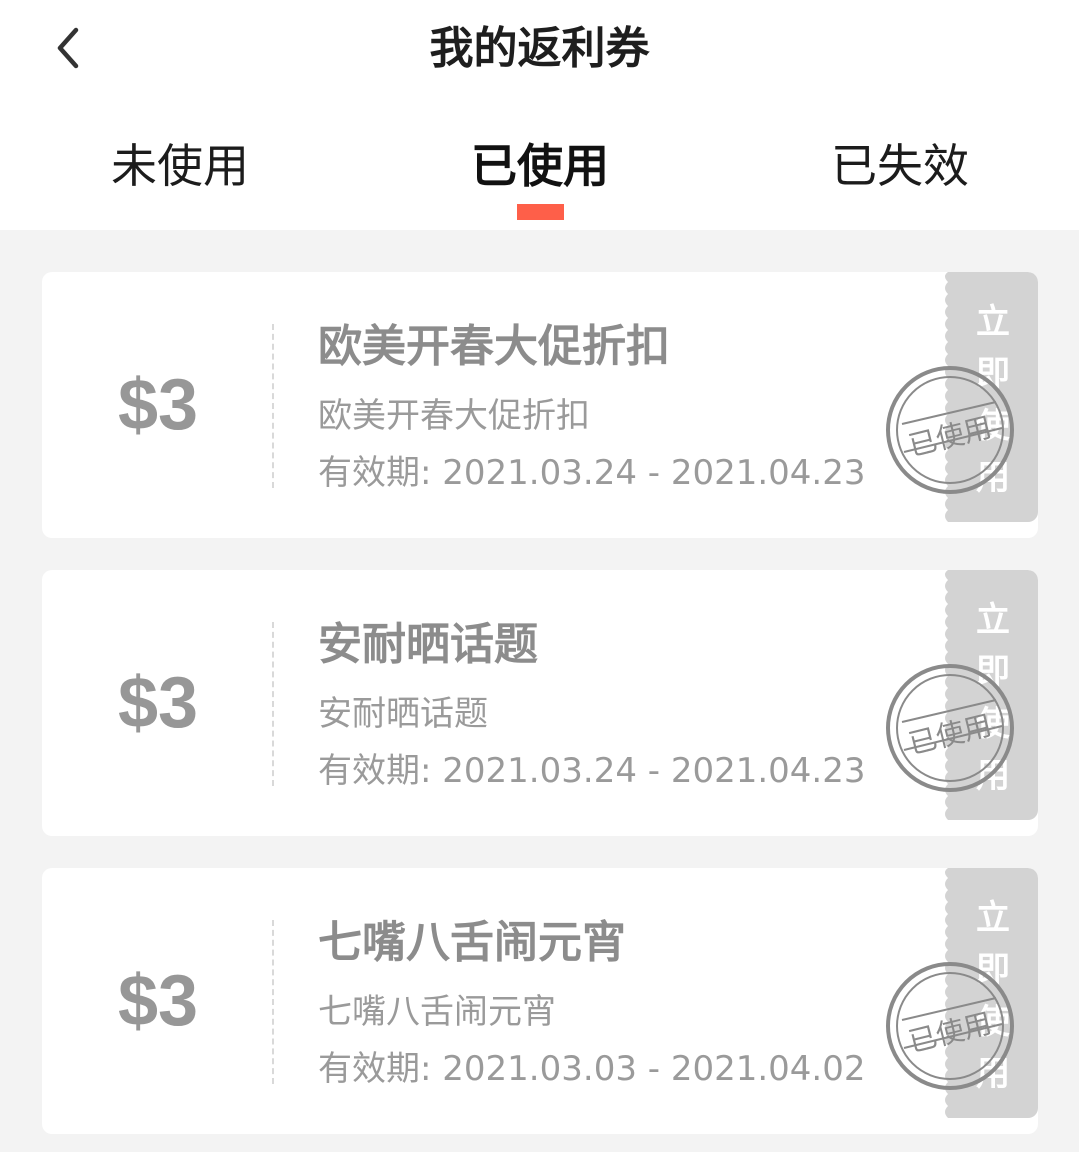  I want to click on tab-used: 已使用, so click(540, 166).